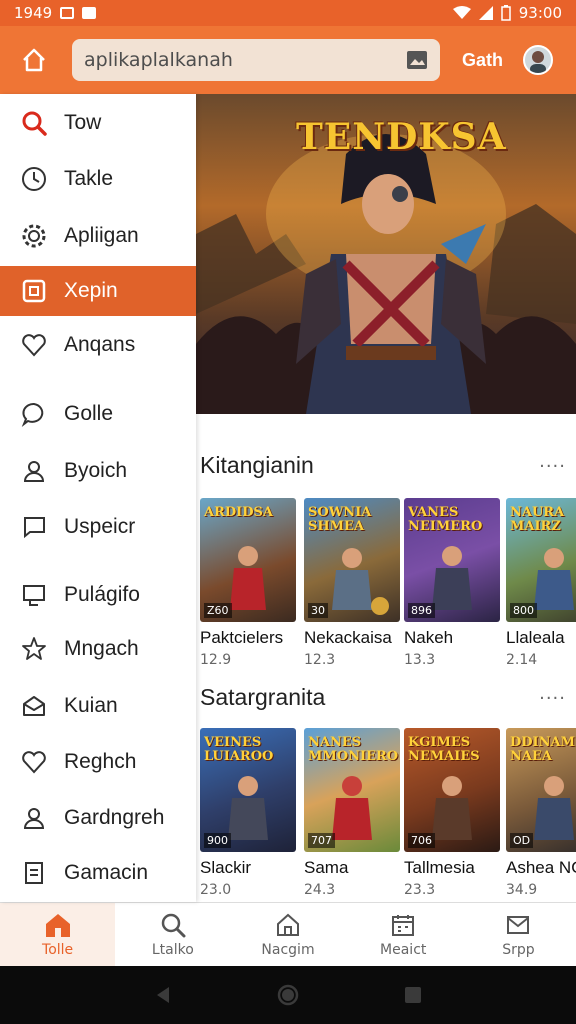  Describe the element at coordinates (320, 660) in the screenshot. I see `card-rating: 12.3` at that location.